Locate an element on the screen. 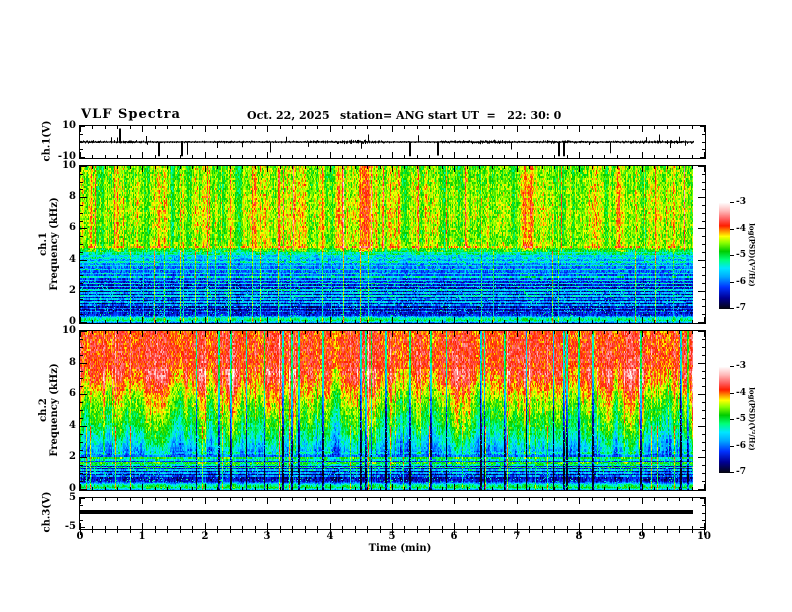 The height and width of the screenshot is (612, 792). colorbar-1-gradient is located at coordinates (724, 255).